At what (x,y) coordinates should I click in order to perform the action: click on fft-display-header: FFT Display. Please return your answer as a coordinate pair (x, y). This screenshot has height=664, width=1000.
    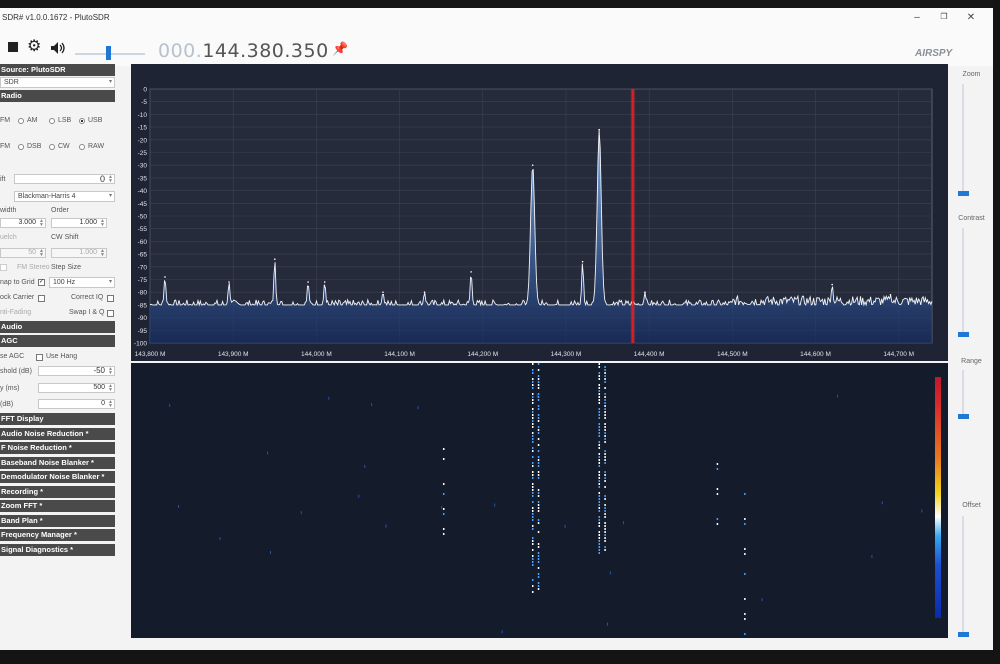
    Looking at the image, I should click on (57, 419).